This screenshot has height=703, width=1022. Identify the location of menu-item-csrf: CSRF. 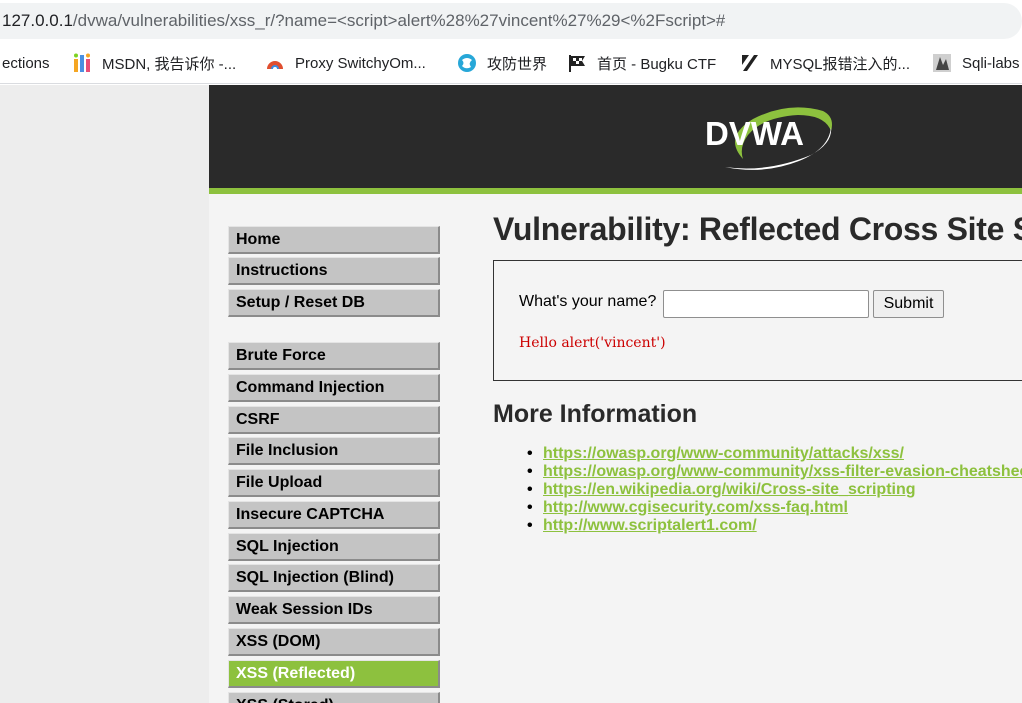
(334, 420).